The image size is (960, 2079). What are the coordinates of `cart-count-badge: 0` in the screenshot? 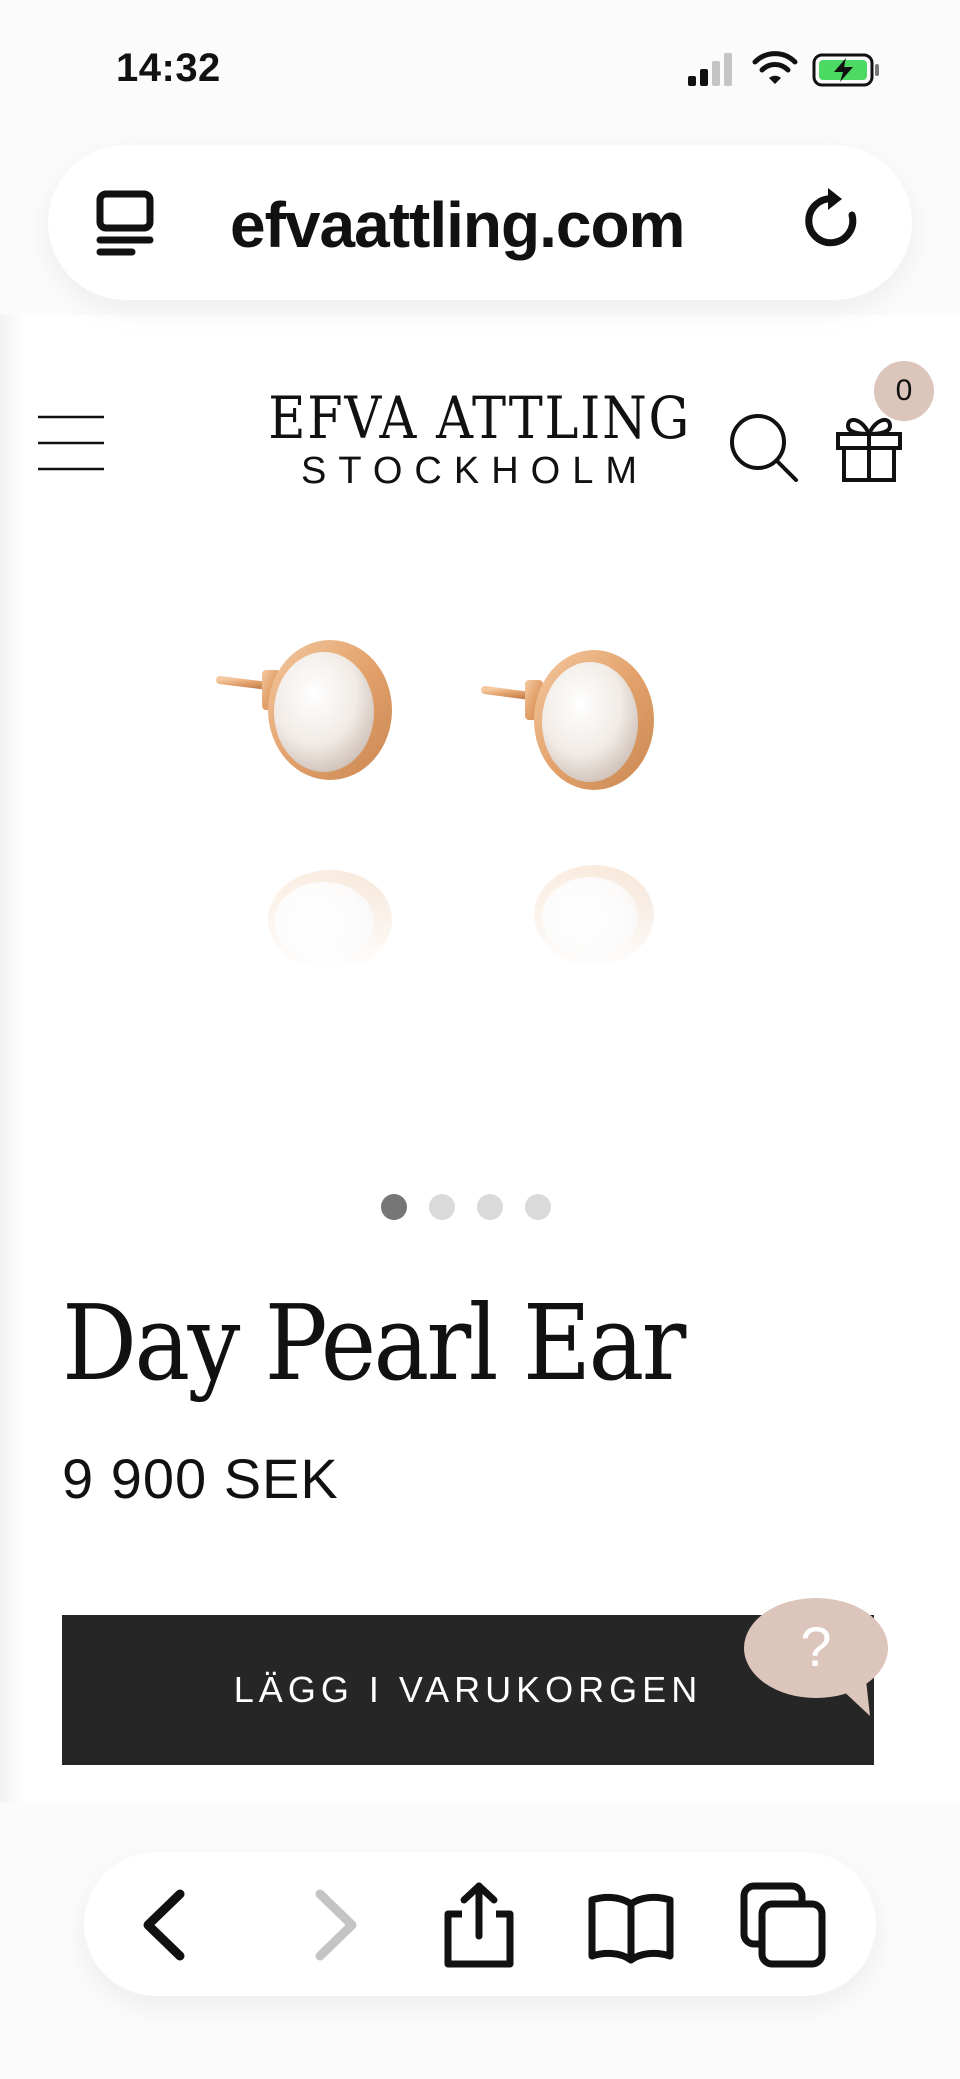 It's located at (904, 391).